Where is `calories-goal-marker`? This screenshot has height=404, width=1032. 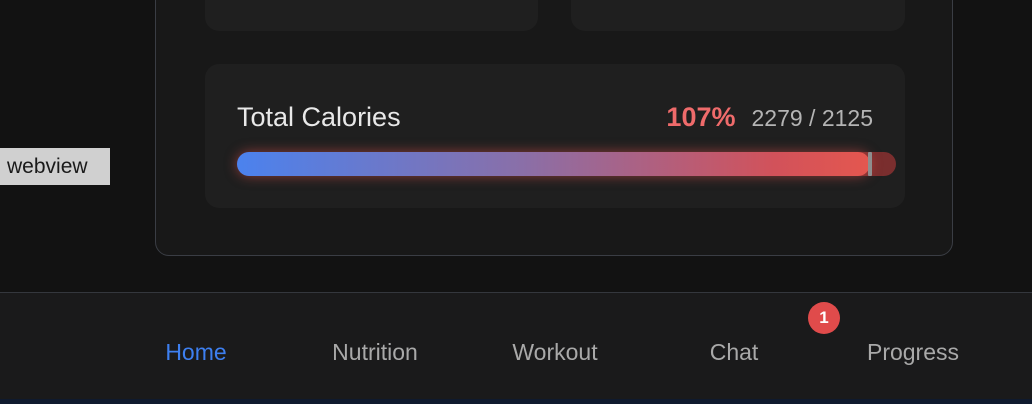 calories-goal-marker is located at coordinates (870, 164).